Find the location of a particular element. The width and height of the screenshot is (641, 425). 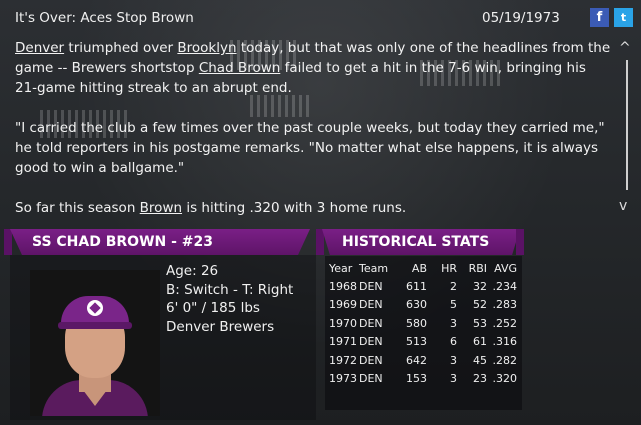

column-header: Year is located at coordinates (341, 268).